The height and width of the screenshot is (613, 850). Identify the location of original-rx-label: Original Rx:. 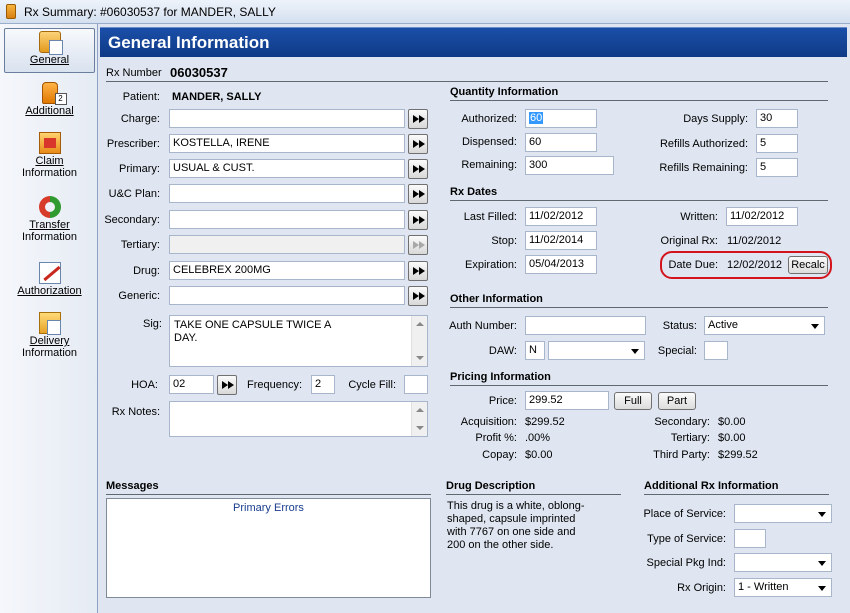
(689, 241).